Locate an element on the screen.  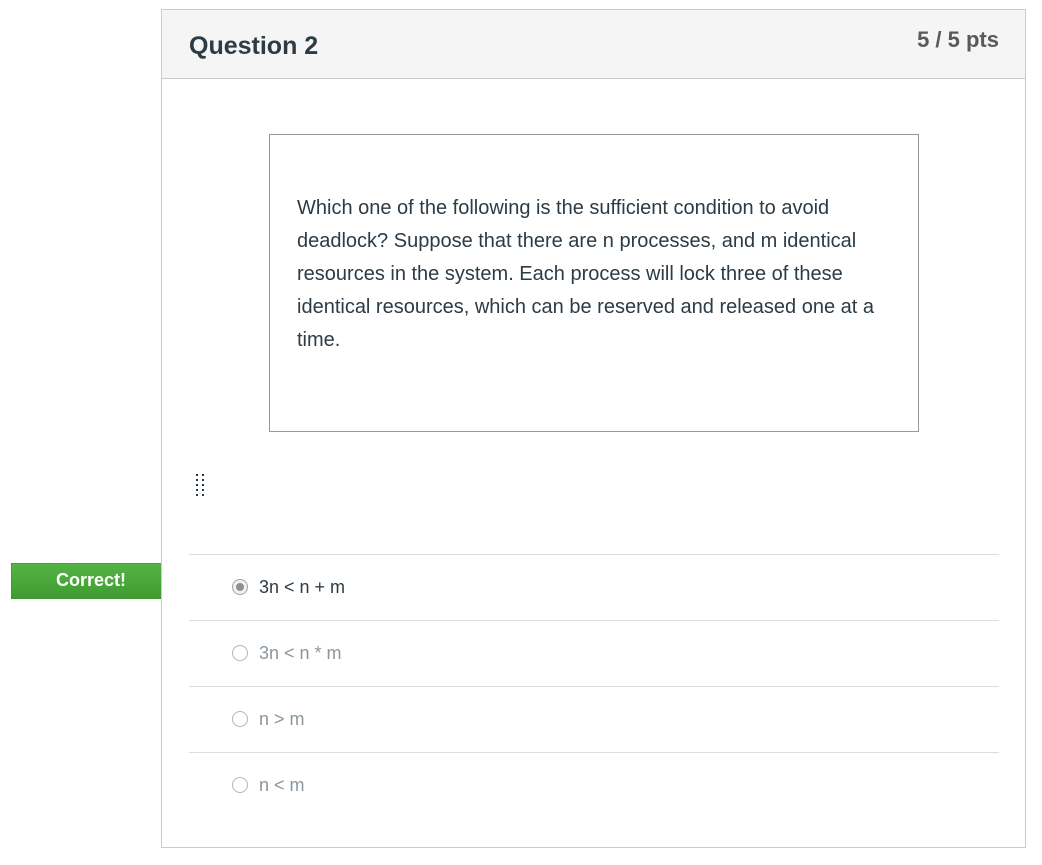
correct-answer-flag: Correct! is located at coordinates (96, 581).